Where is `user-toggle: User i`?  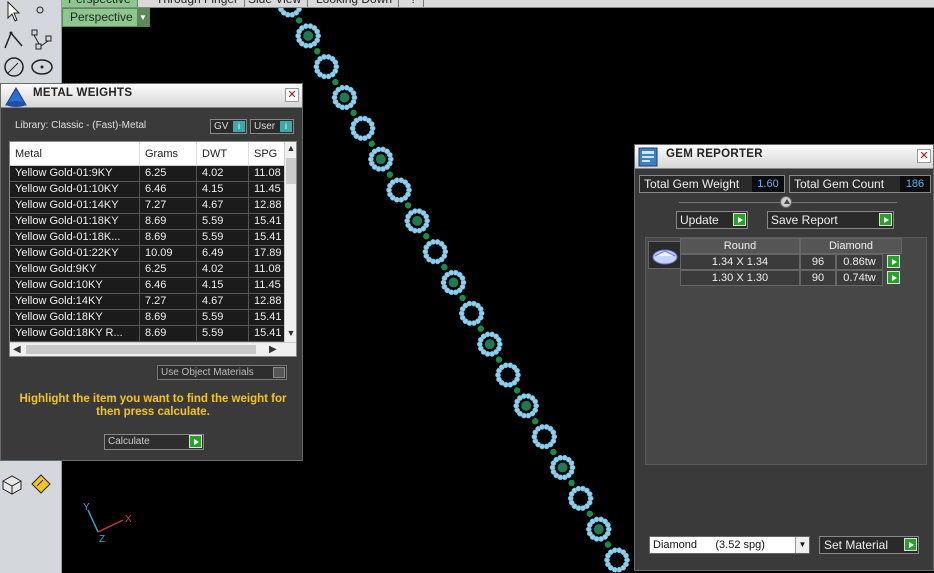 user-toggle: User i is located at coordinates (272, 126).